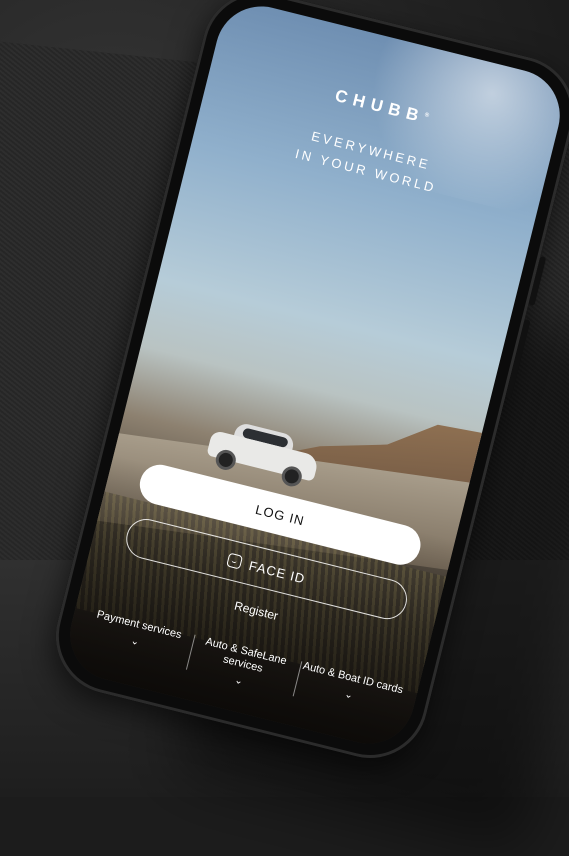 This screenshot has width=569, height=856. What do you see at coordinates (369, 161) in the screenshot?
I see `tagline: EVERYWHERE IN YOUR WORLD` at bounding box center [369, 161].